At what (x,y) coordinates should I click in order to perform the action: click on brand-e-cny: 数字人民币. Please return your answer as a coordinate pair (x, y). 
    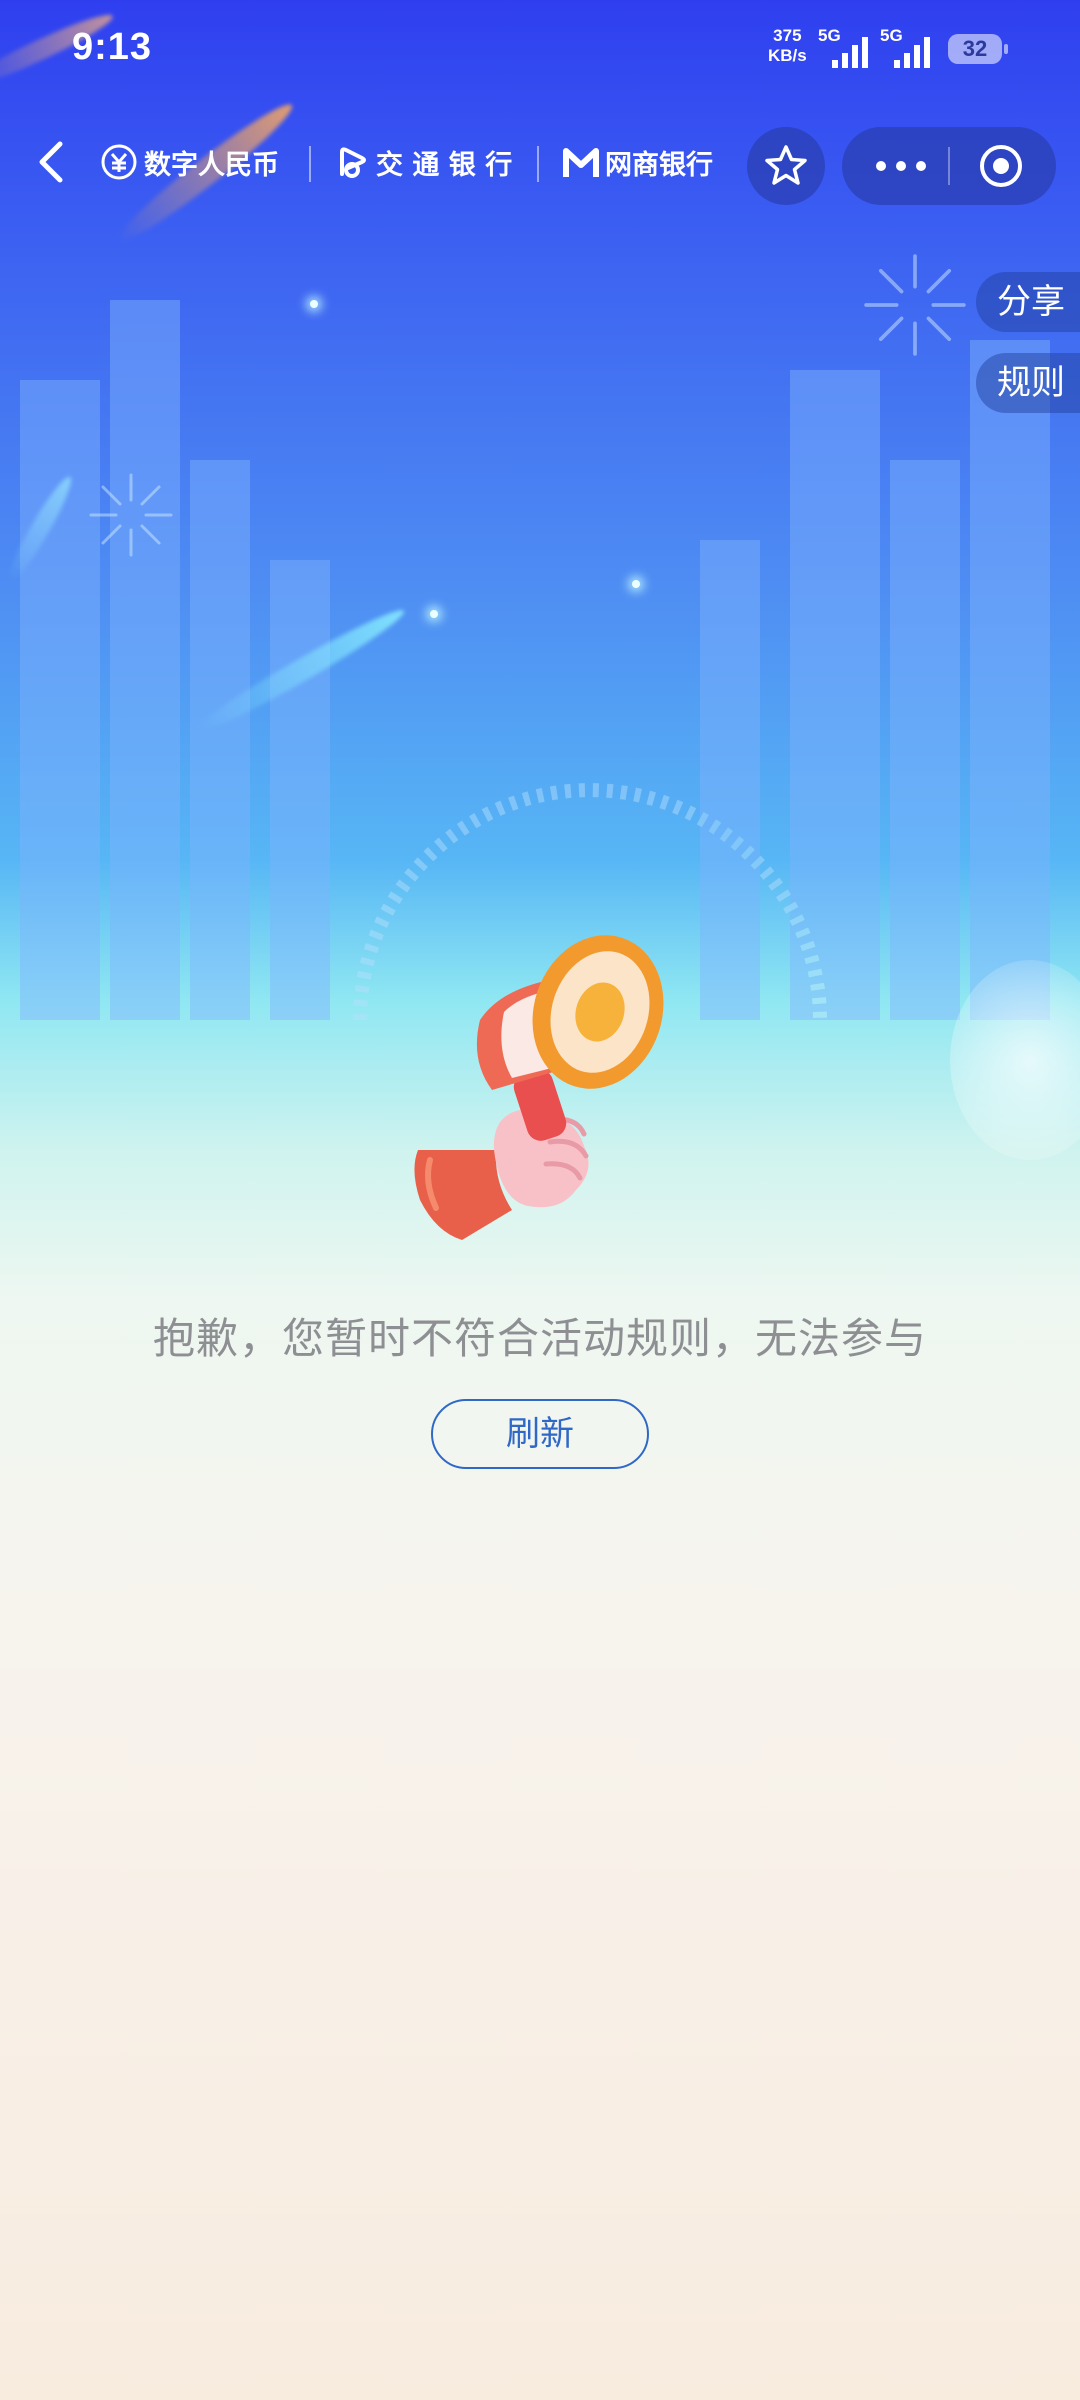
    Looking at the image, I should click on (189, 162).